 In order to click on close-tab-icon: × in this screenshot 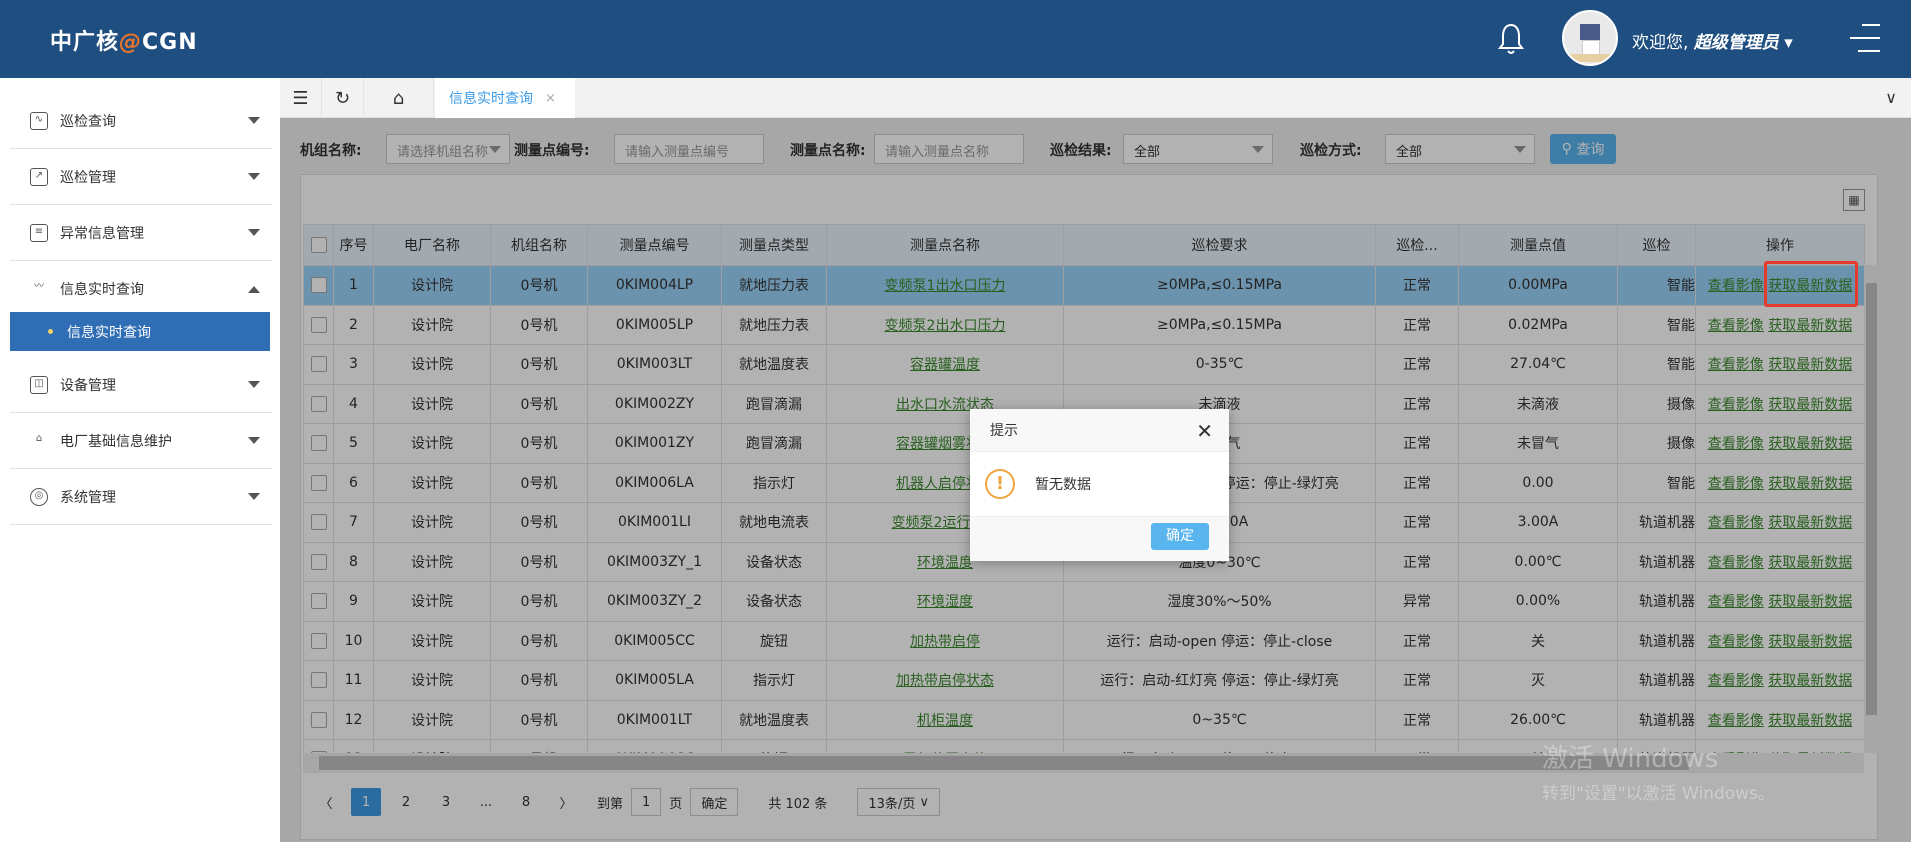, I will do `click(550, 98)`.